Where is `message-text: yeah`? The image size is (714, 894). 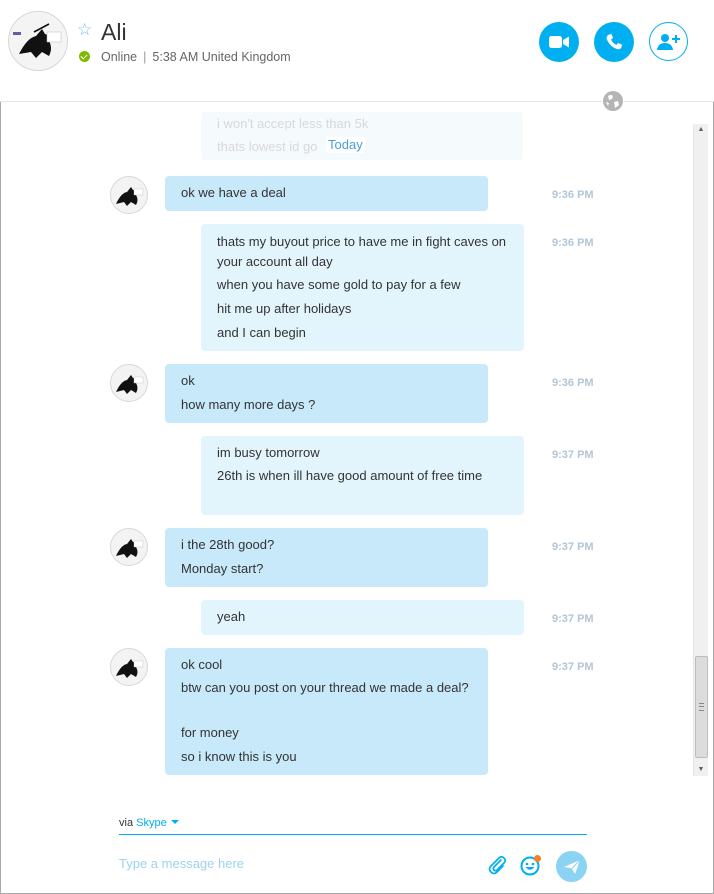 message-text: yeah is located at coordinates (231, 616).